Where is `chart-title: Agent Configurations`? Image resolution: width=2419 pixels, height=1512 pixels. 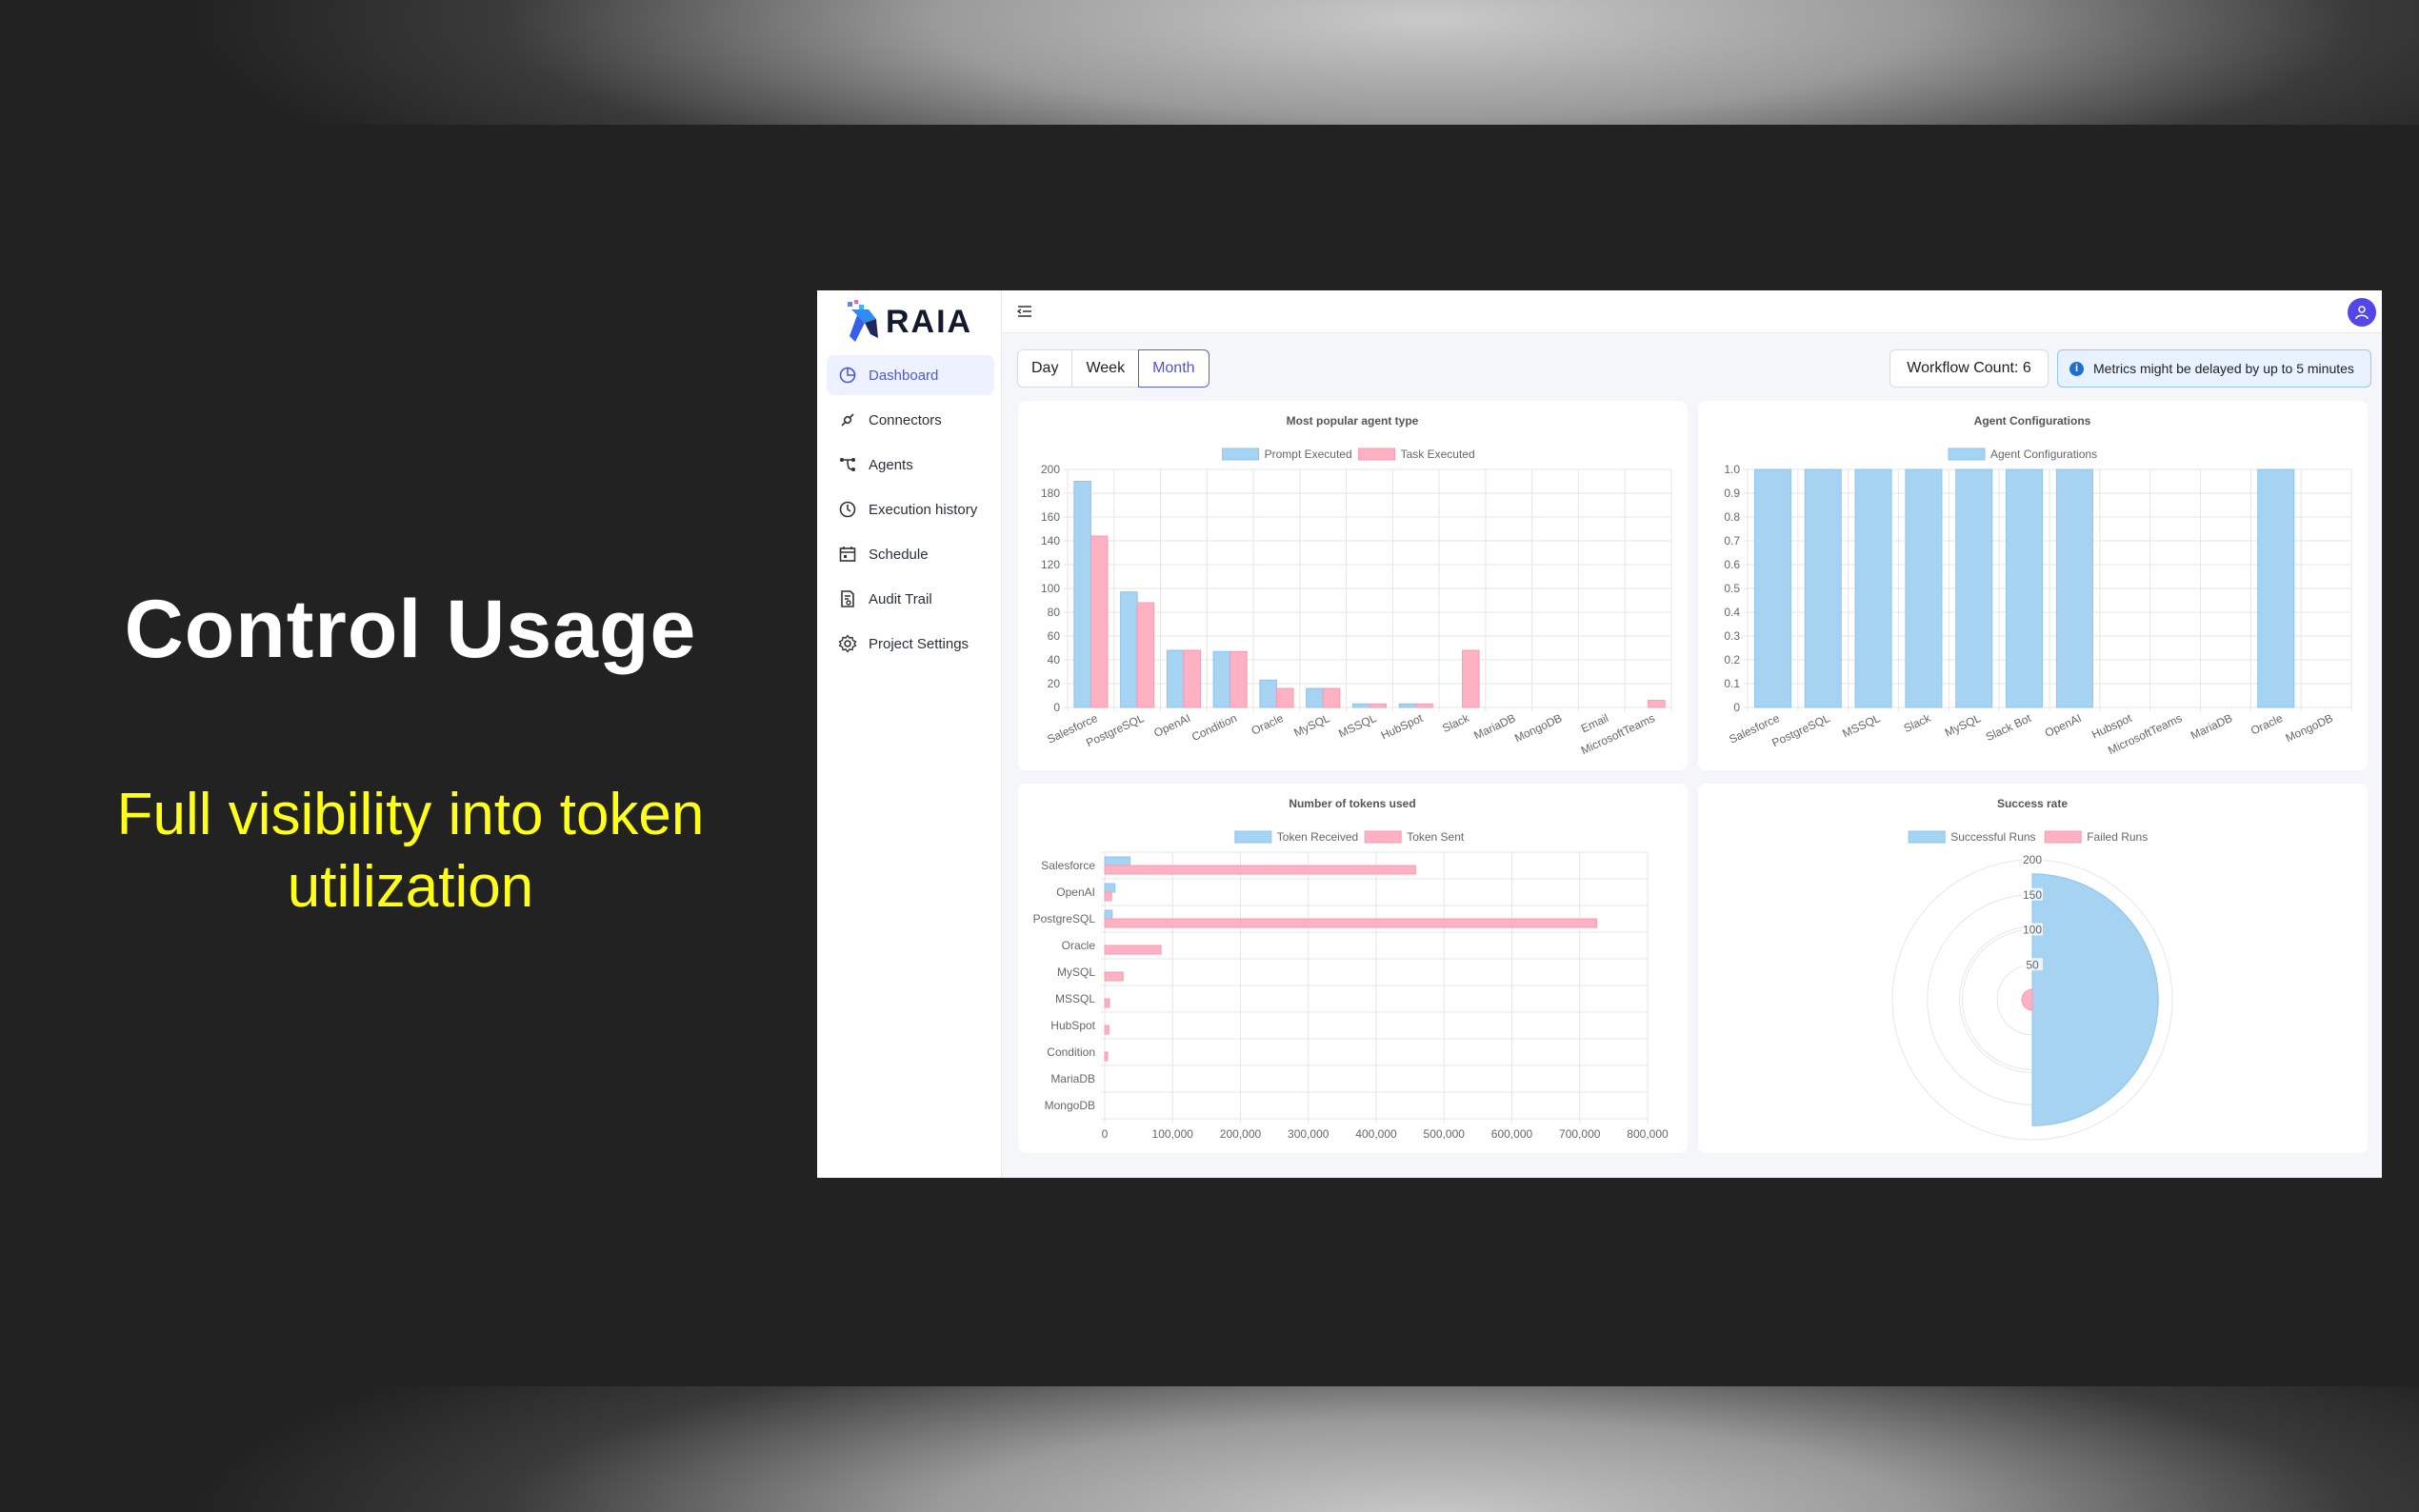 chart-title: Agent Configurations is located at coordinates (2033, 421).